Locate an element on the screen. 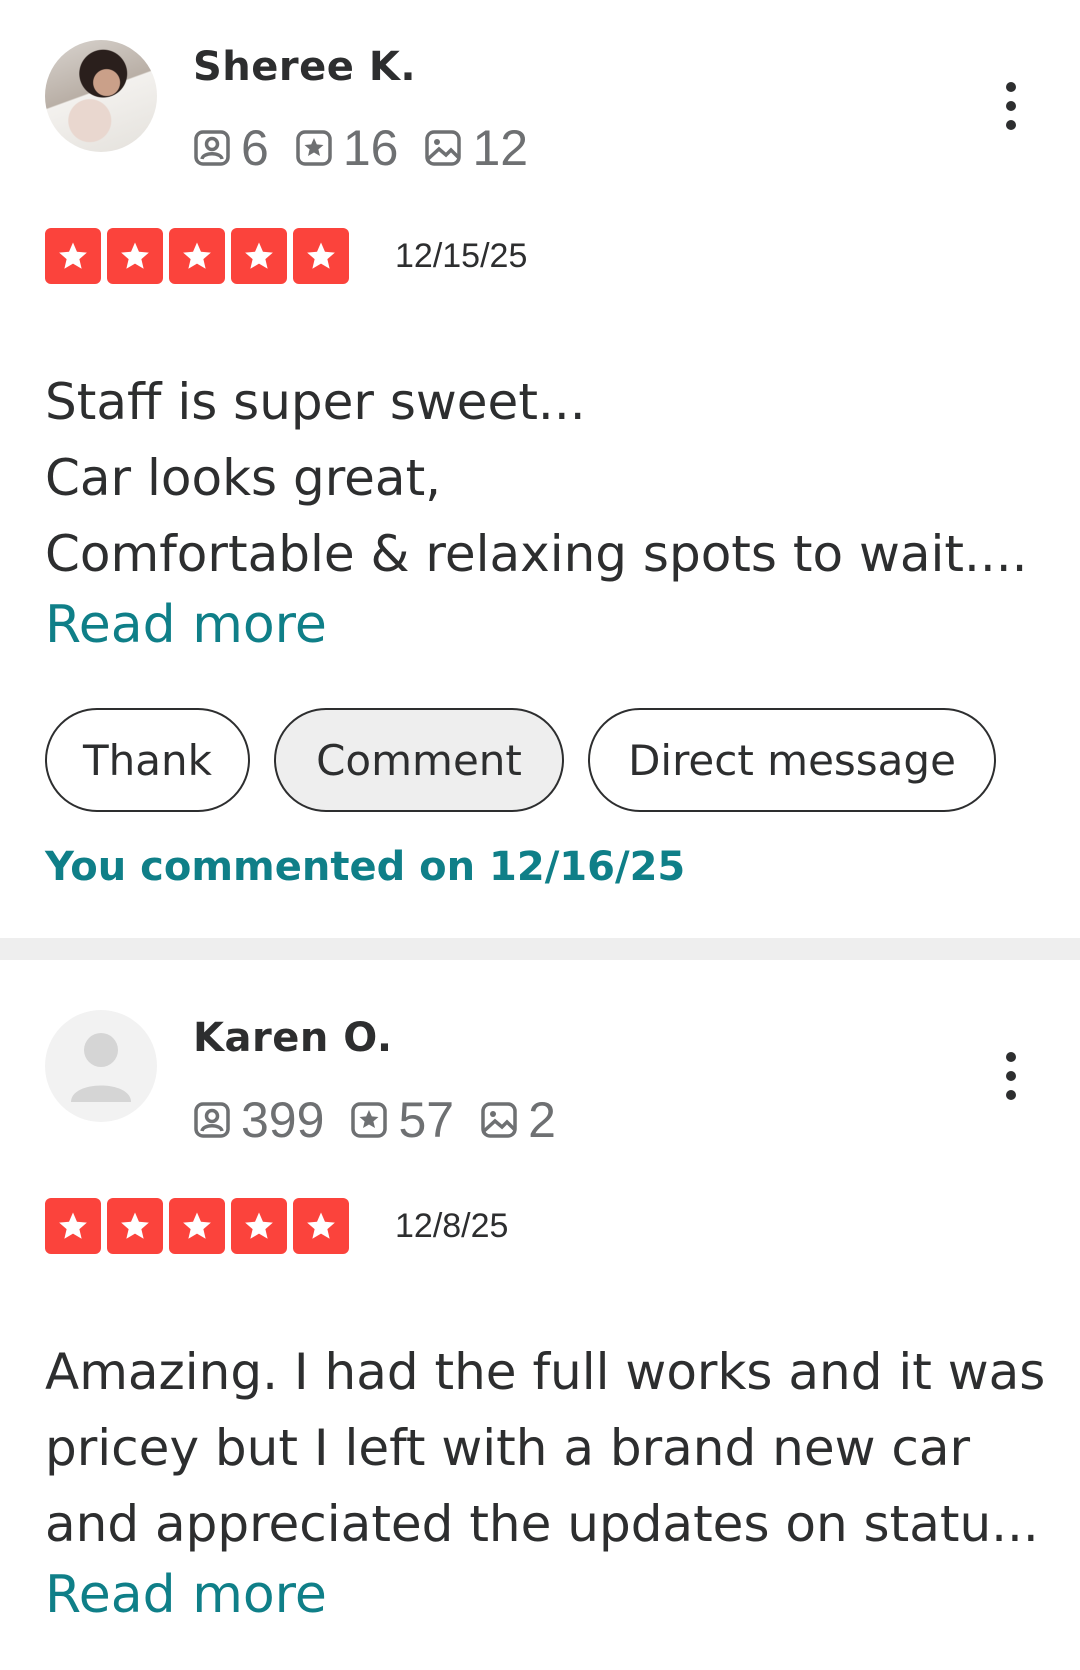  reviewer-stats: 6 16 12 is located at coordinates (373, 148).